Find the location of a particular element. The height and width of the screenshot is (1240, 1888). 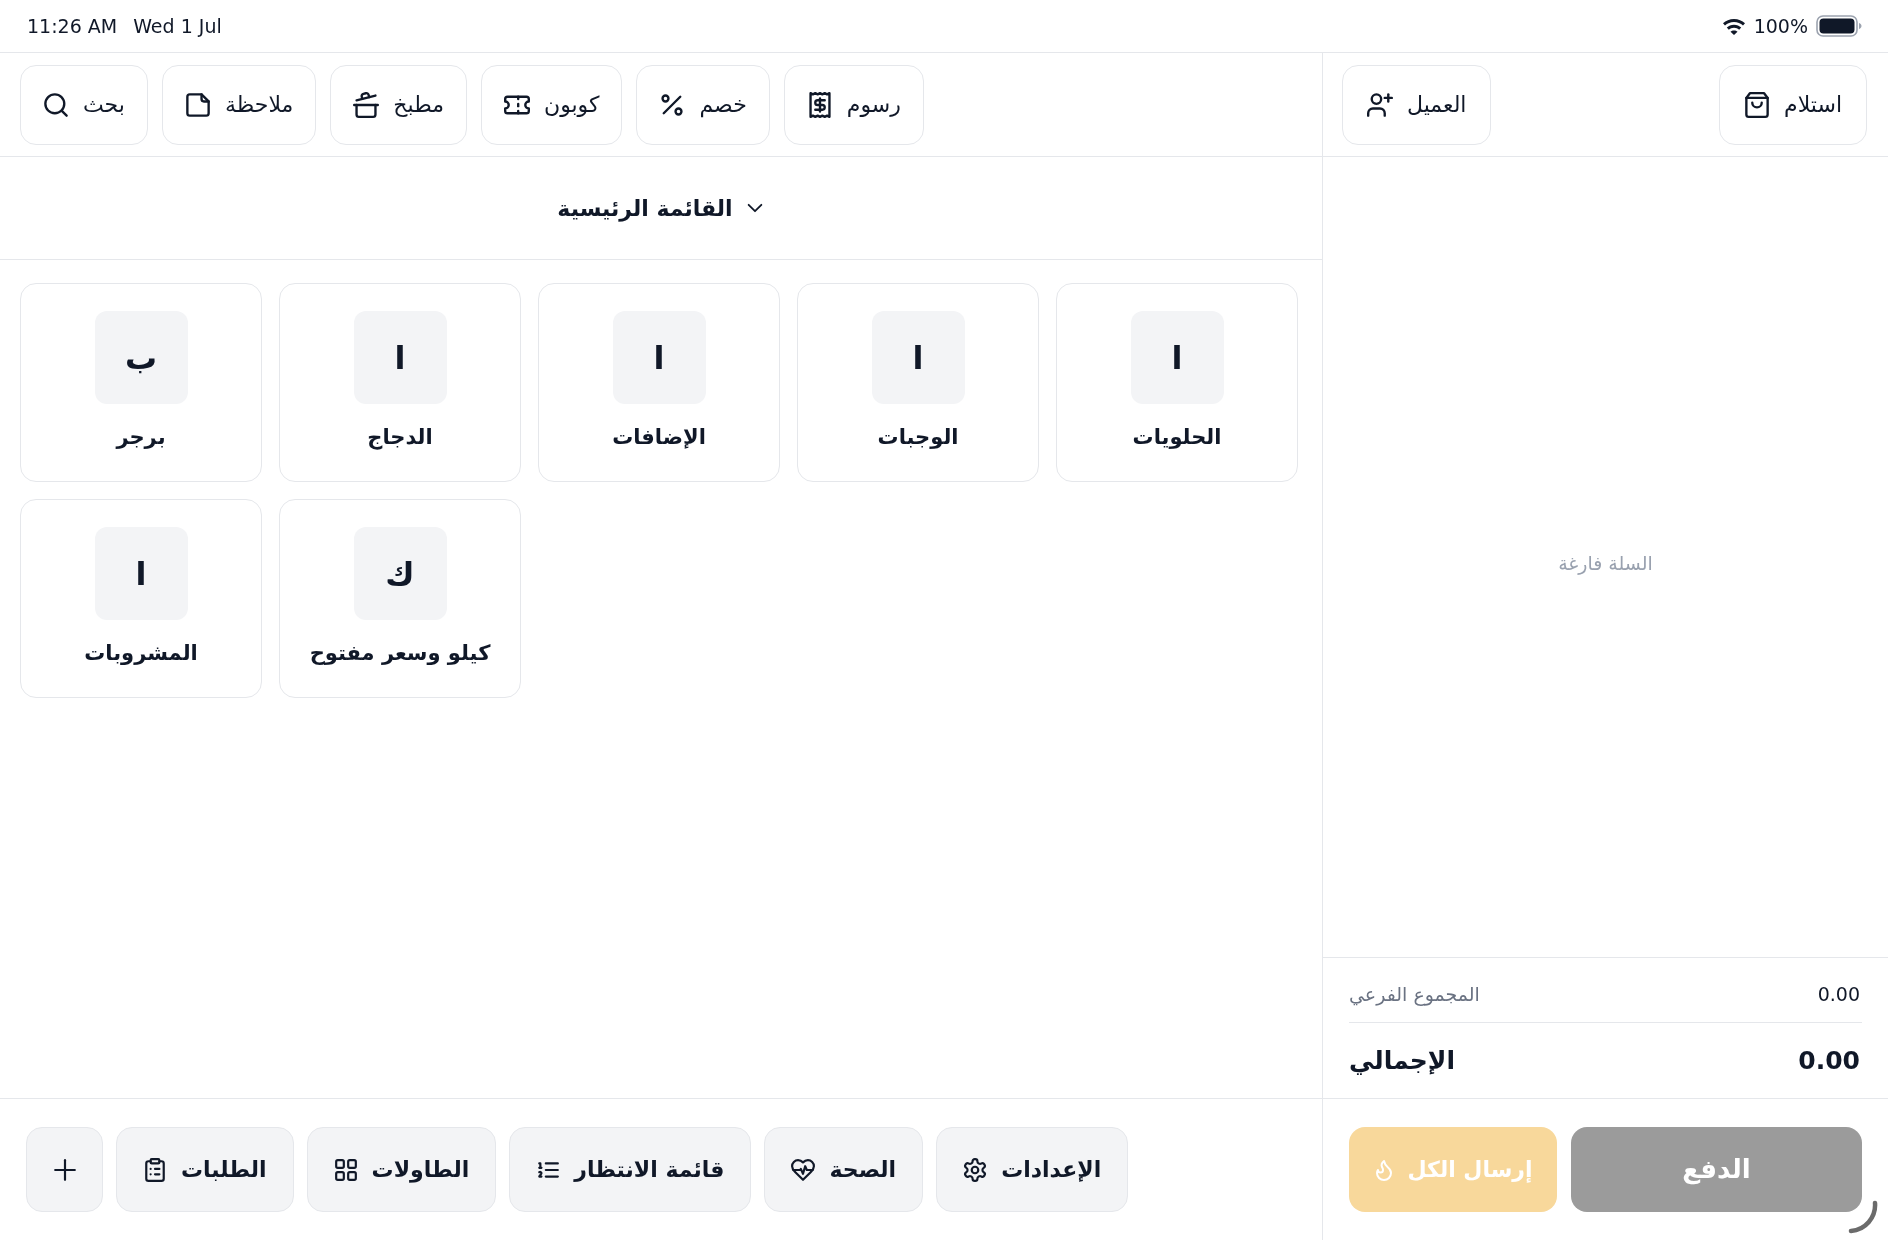

category-tile: ا المشروبات is located at coordinates (141, 598).